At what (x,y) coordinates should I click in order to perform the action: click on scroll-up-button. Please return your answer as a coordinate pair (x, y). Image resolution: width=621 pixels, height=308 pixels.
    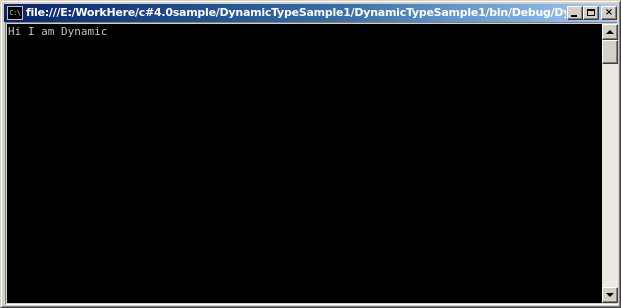
    Looking at the image, I should click on (610, 32).